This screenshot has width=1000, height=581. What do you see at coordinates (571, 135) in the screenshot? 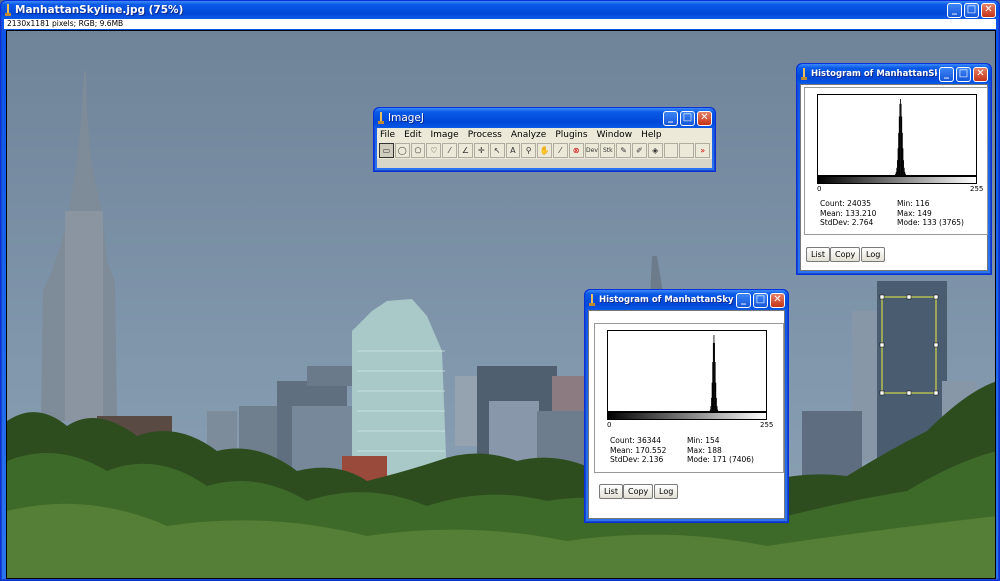
I see `menu-plugins: Plugins` at bounding box center [571, 135].